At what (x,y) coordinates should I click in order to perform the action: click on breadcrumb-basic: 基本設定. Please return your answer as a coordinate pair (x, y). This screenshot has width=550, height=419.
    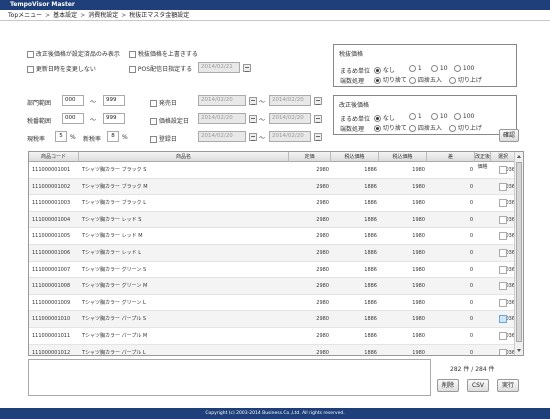
    Looking at the image, I should click on (65, 15).